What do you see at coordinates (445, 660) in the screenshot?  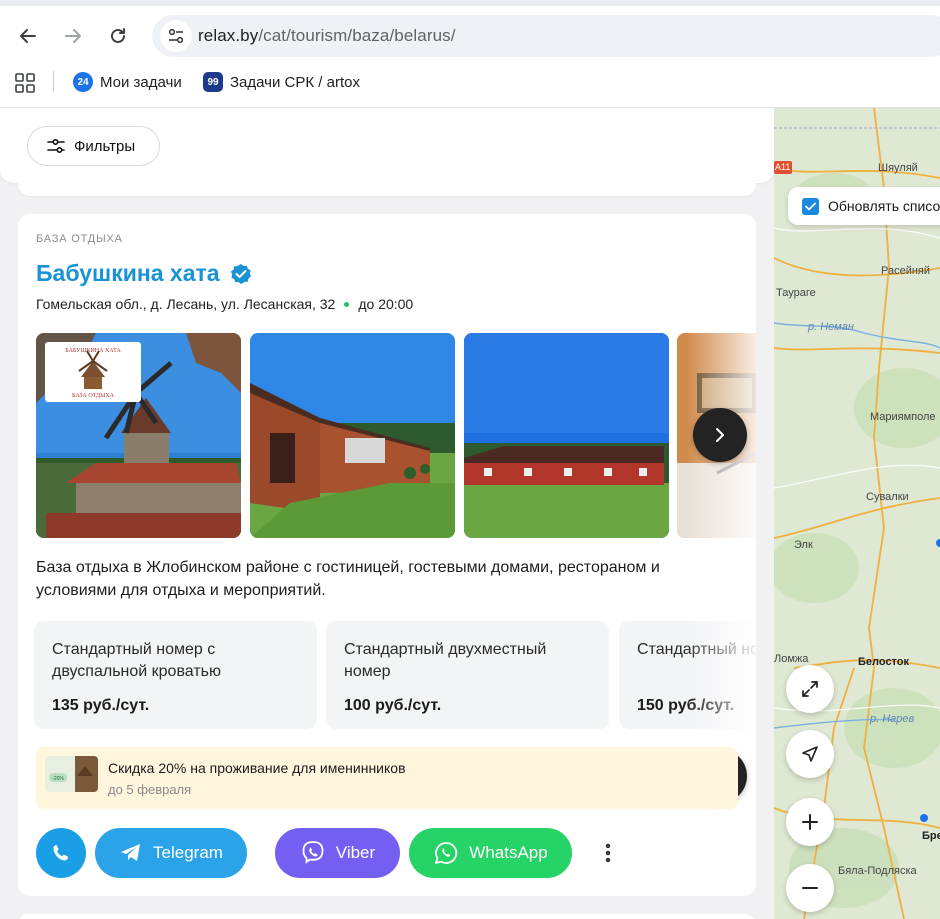 I see `room-name: Стандартный двухместный номер` at bounding box center [445, 660].